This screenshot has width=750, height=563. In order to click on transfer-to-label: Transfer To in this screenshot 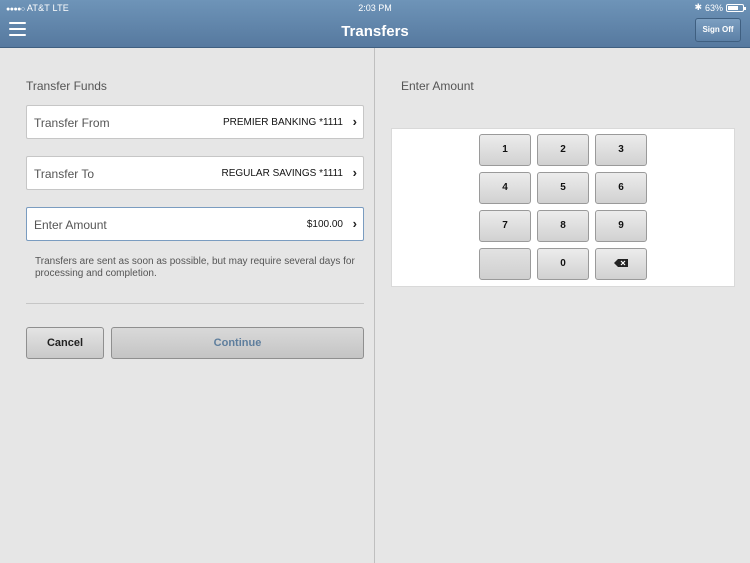, I will do `click(64, 174)`.